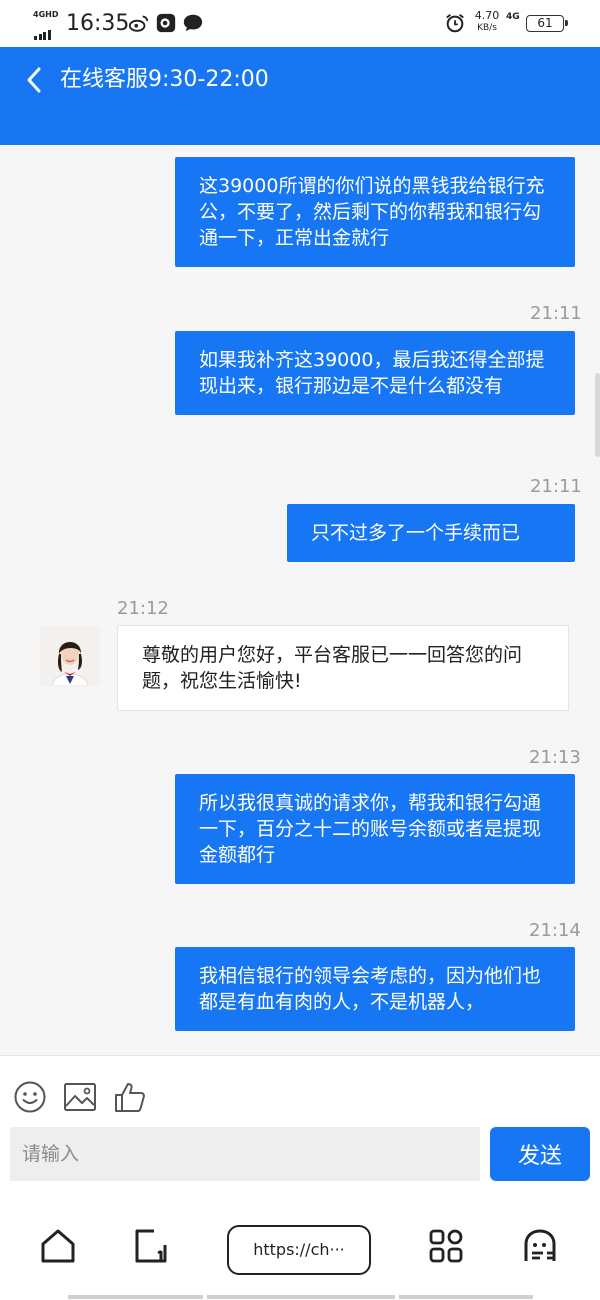  Describe the element at coordinates (58, 1246) in the screenshot. I see `home-icon` at that location.